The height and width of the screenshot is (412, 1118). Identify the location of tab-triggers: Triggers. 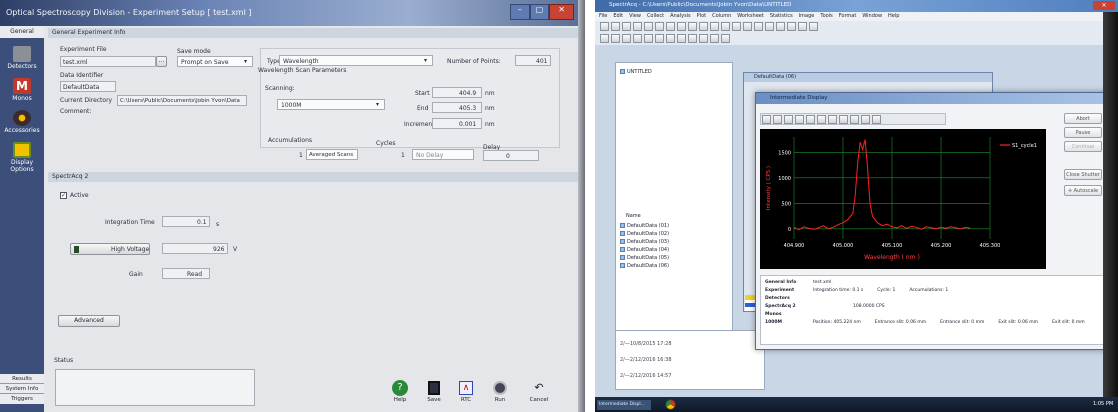
(22, 399).